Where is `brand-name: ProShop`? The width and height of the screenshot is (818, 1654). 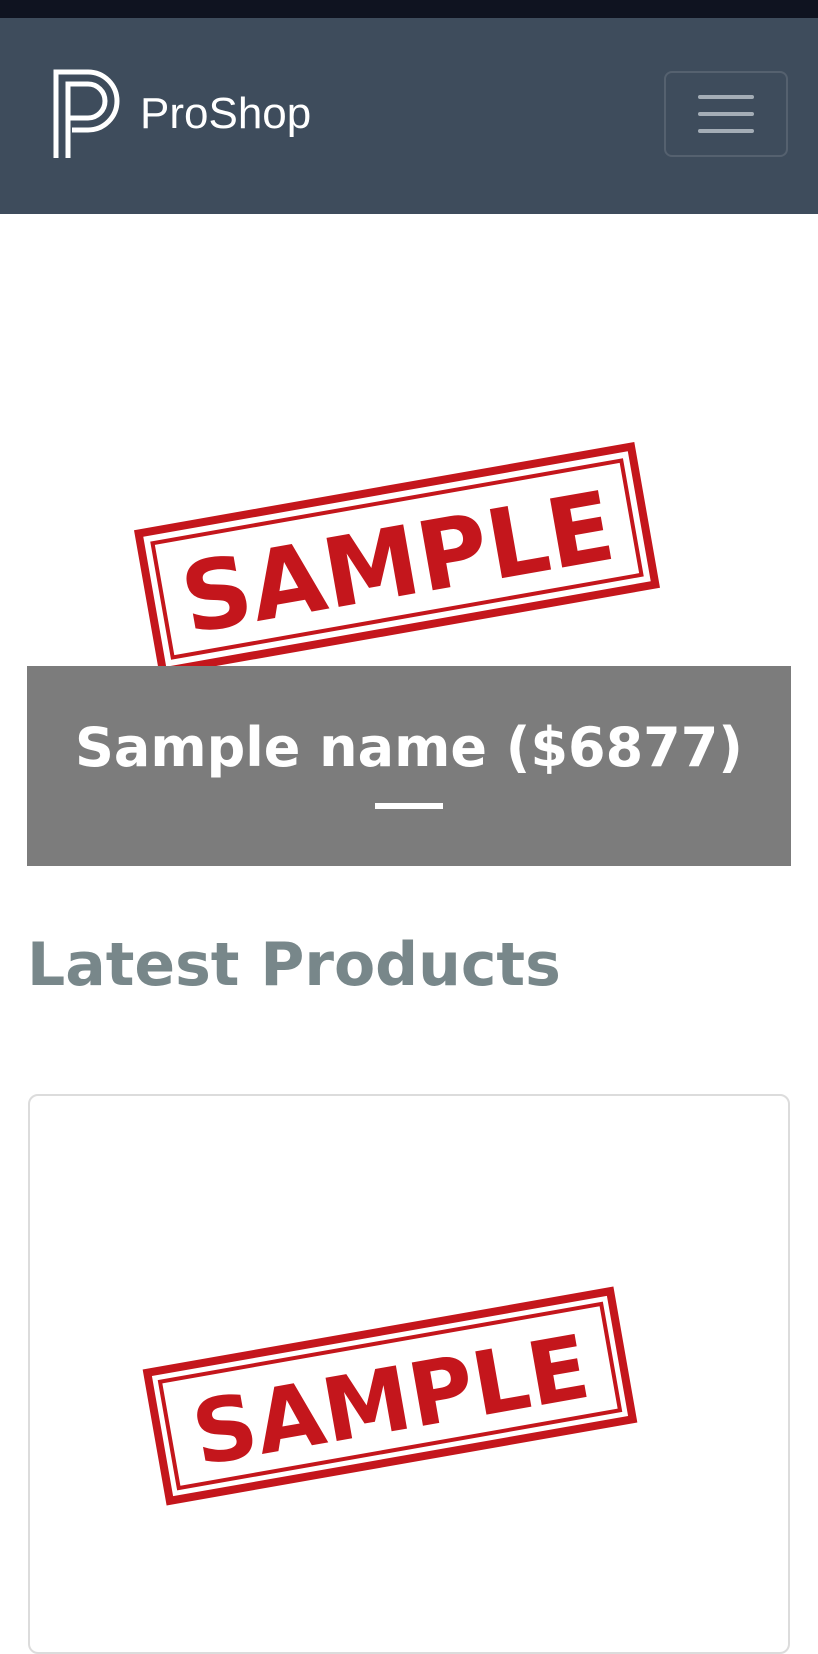 brand-name: ProShop is located at coordinates (226, 113).